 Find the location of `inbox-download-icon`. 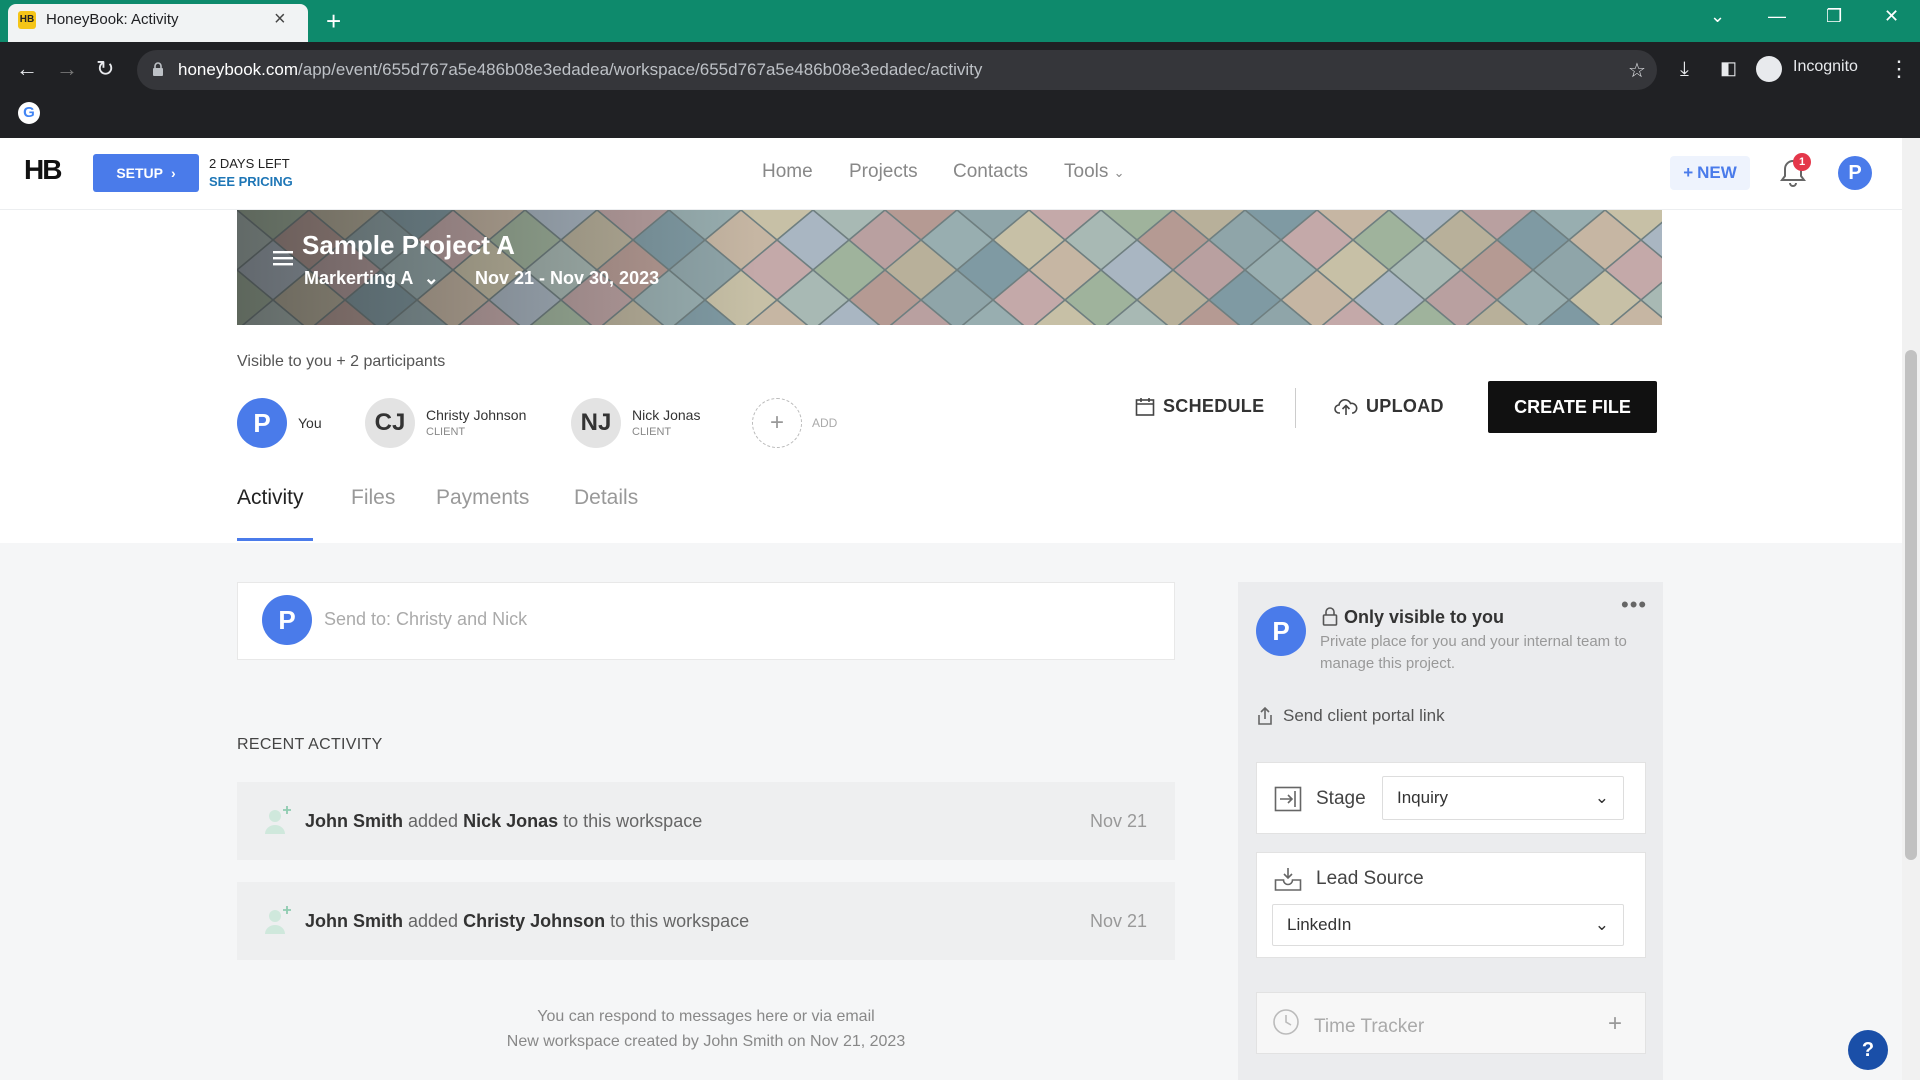

inbox-download-icon is located at coordinates (1288, 879).